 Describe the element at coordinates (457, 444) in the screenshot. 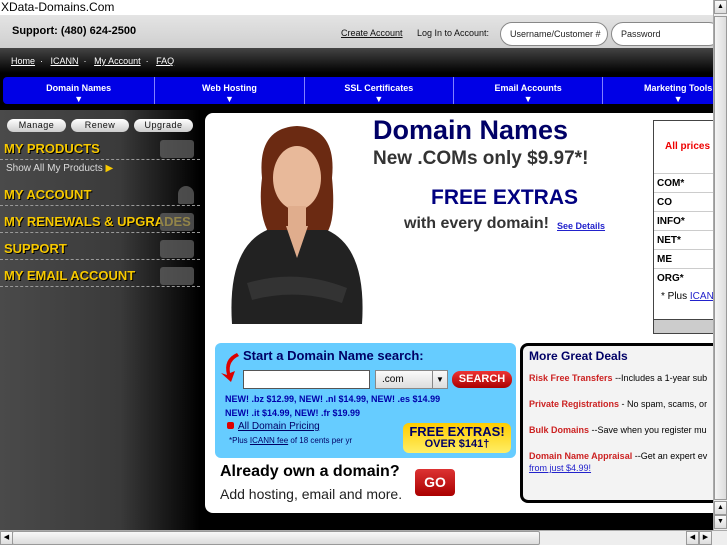

I see `badge-subtitle: OVER $141†` at that location.